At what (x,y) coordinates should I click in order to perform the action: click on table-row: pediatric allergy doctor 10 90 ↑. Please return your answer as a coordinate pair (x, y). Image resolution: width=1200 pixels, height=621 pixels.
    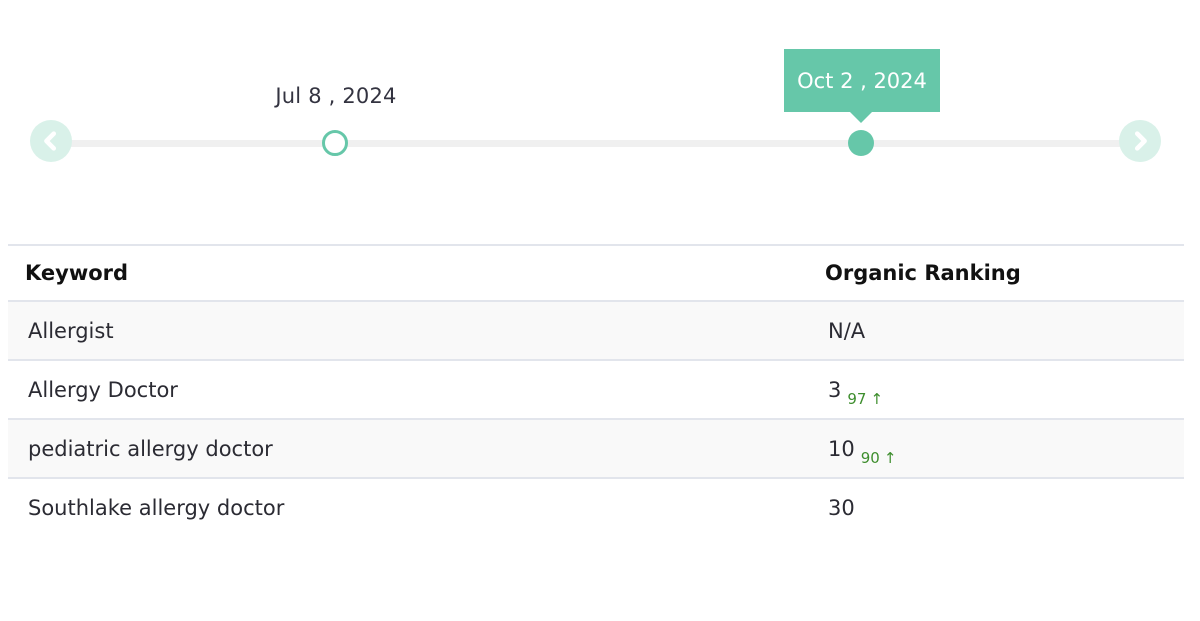
    Looking at the image, I should click on (596, 449).